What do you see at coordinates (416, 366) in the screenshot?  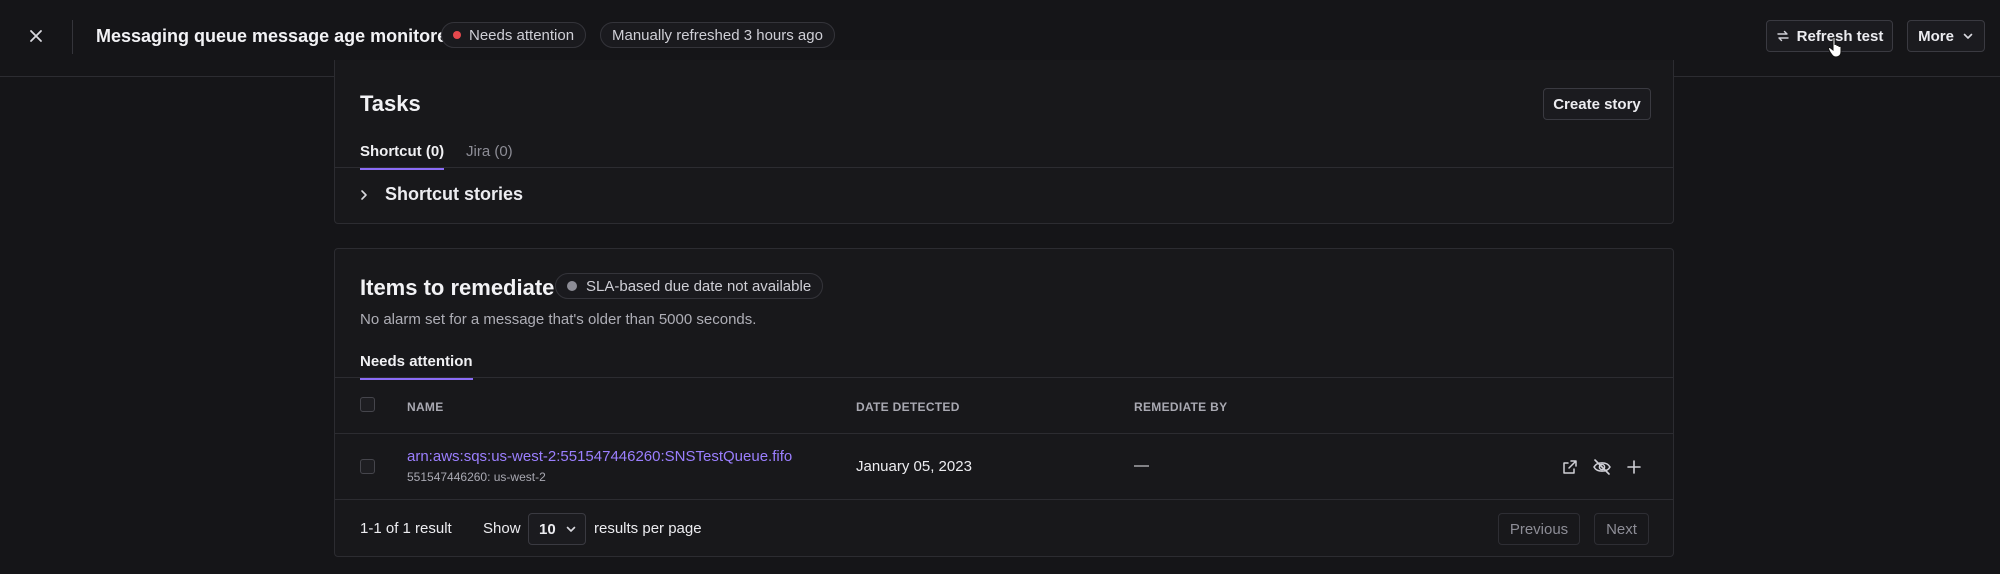 I see `tab-needs-attention: Needs attention` at bounding box center [416, 366].